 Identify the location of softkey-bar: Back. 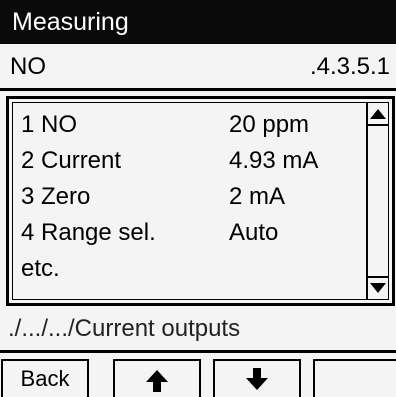
(198, 375).